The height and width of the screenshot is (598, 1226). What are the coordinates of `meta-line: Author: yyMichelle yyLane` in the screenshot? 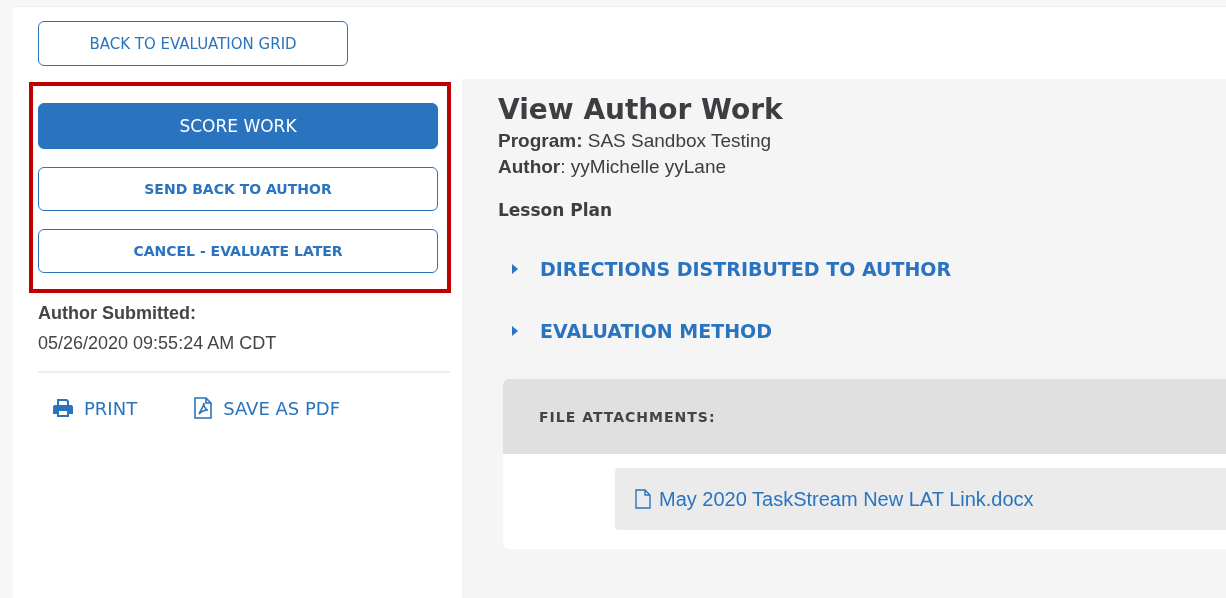 It's located at (613, 167).